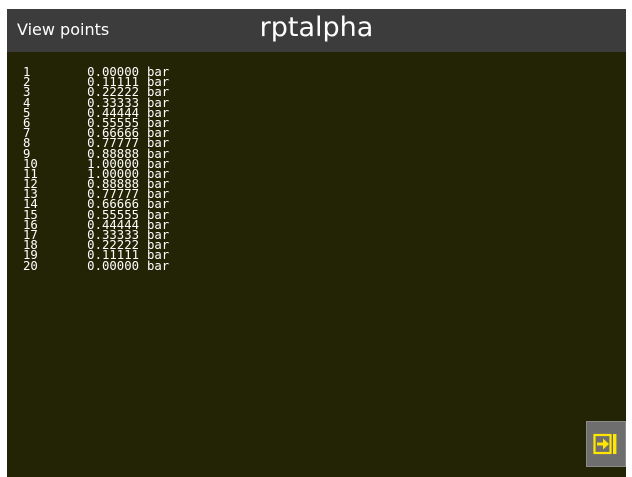  Describe the element at coordinates (158, 265) in the screenshot. I see `point-unit: bar` at that location.